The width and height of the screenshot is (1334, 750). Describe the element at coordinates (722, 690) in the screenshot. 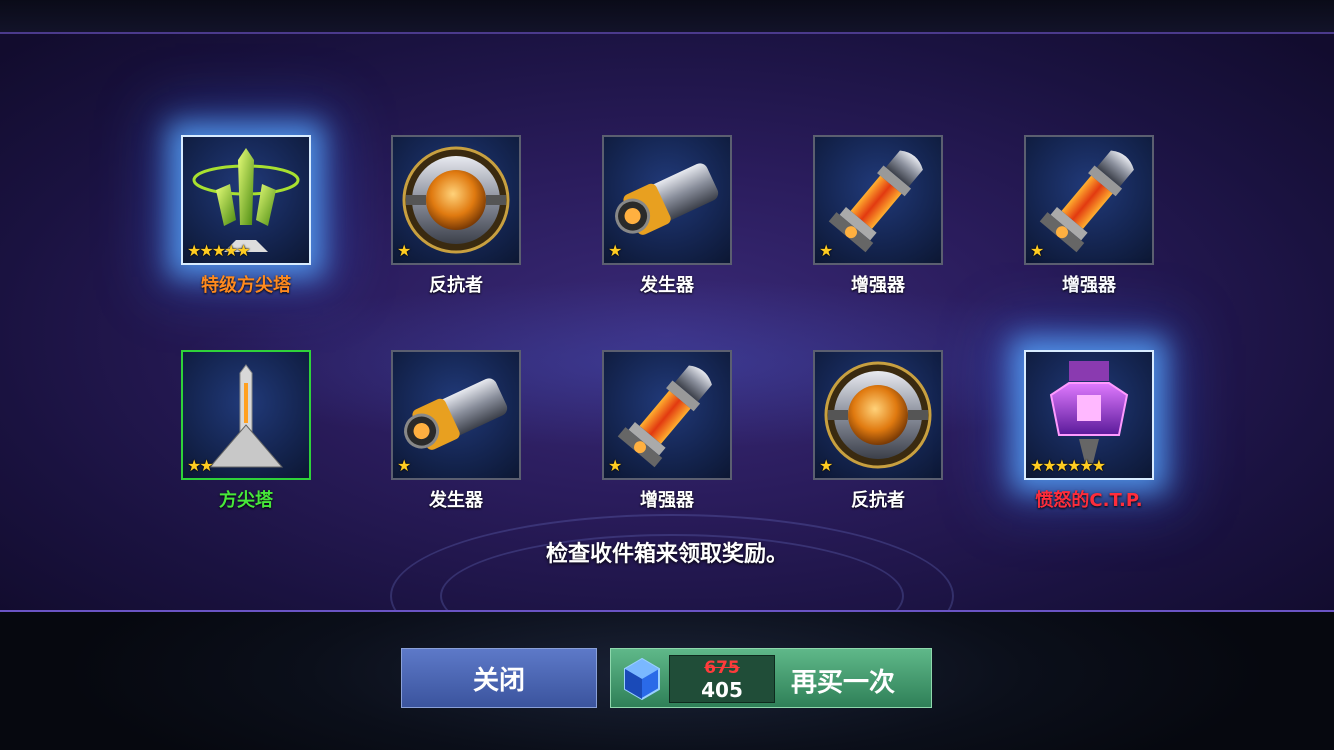

I see `new-price: 405` at that location.